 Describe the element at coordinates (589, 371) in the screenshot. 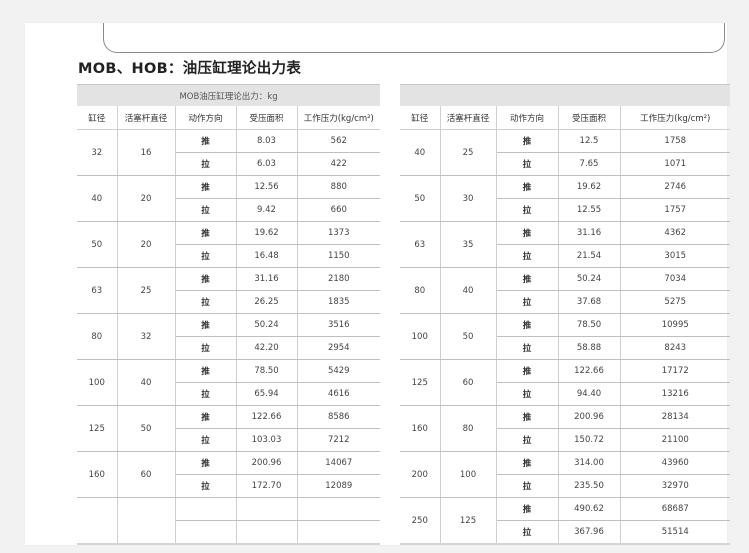

I see `area-cell: 122.66` at that location.